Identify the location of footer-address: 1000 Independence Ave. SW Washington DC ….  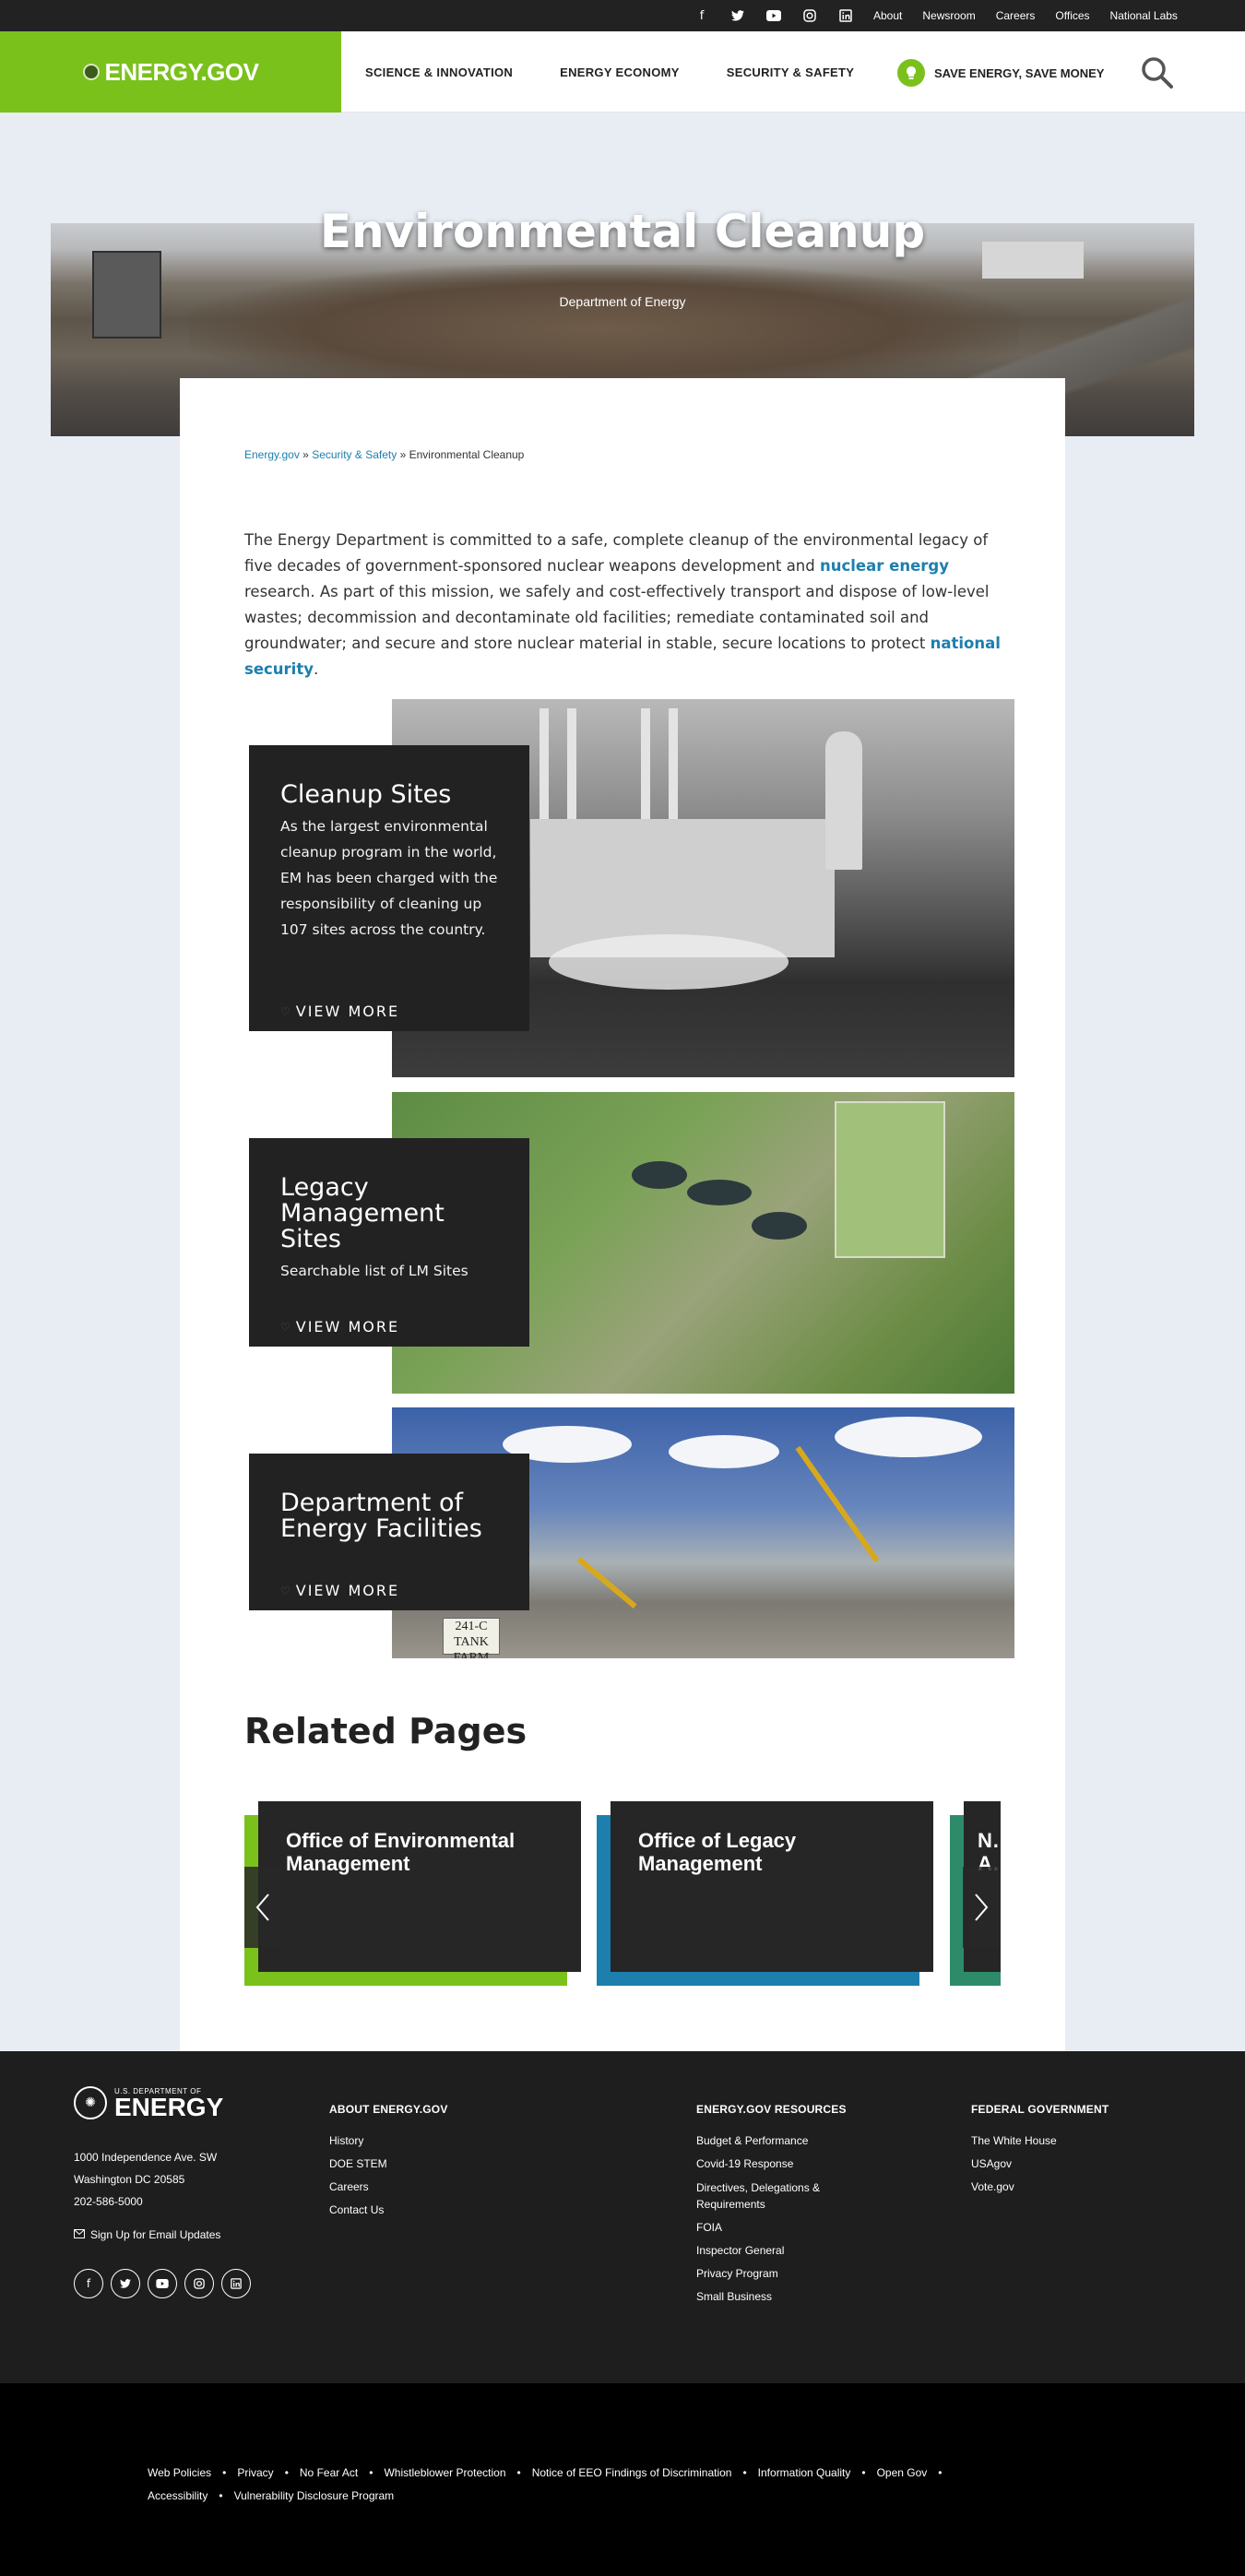
(146, 2179).